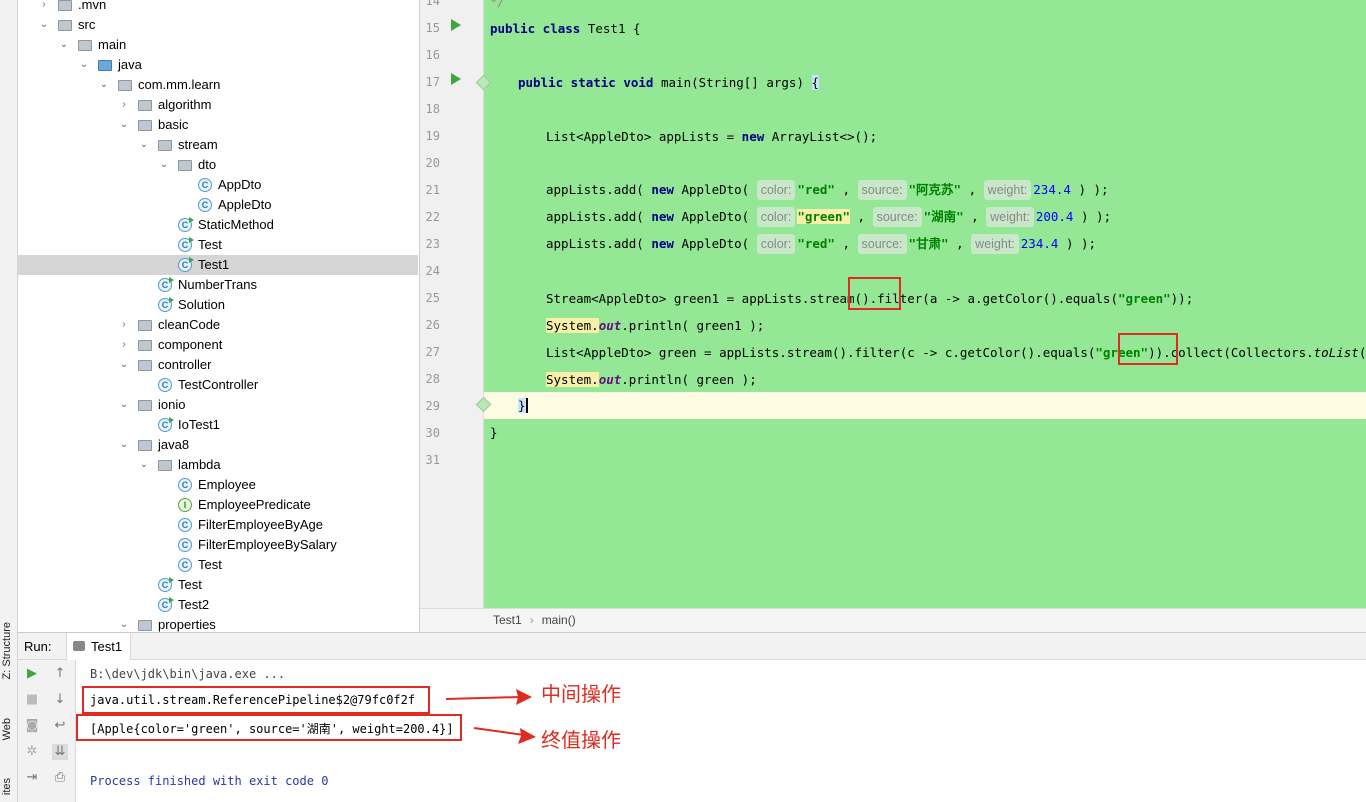 The image size is (1366, 802). I want to click on scroll-to-end-icon: ⇊, so click(60, 752).